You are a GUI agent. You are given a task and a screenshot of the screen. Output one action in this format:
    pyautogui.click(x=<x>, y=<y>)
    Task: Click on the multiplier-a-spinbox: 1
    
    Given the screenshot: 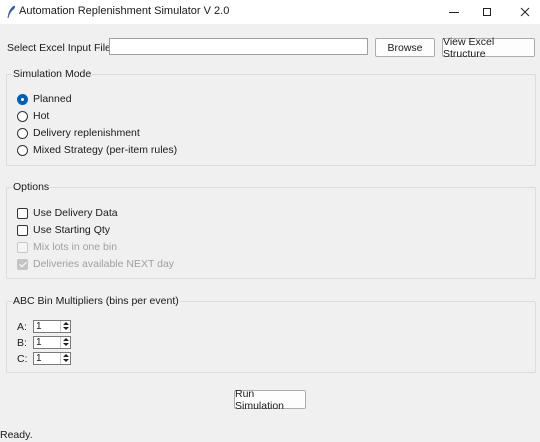 What is the action you would take?
    pyautogui.click(x=52, y=326)
    